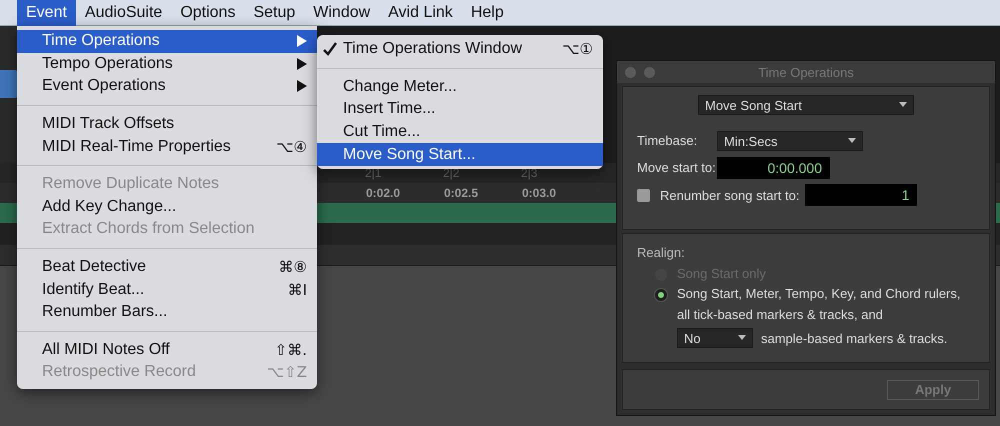  I want to click on menu-item: Tempo Operations, so click(167, 64).